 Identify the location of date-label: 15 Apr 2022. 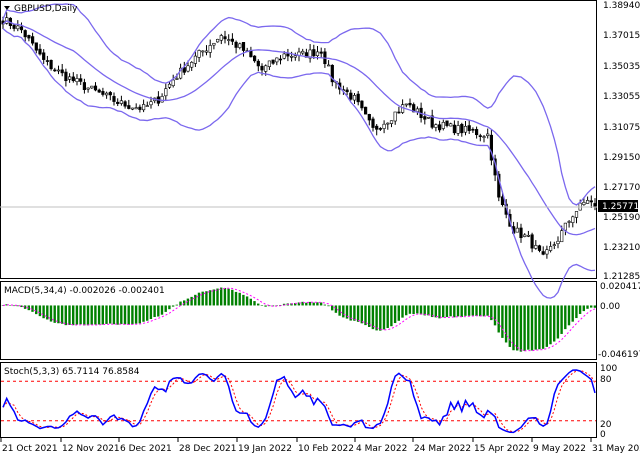
(502, 449).